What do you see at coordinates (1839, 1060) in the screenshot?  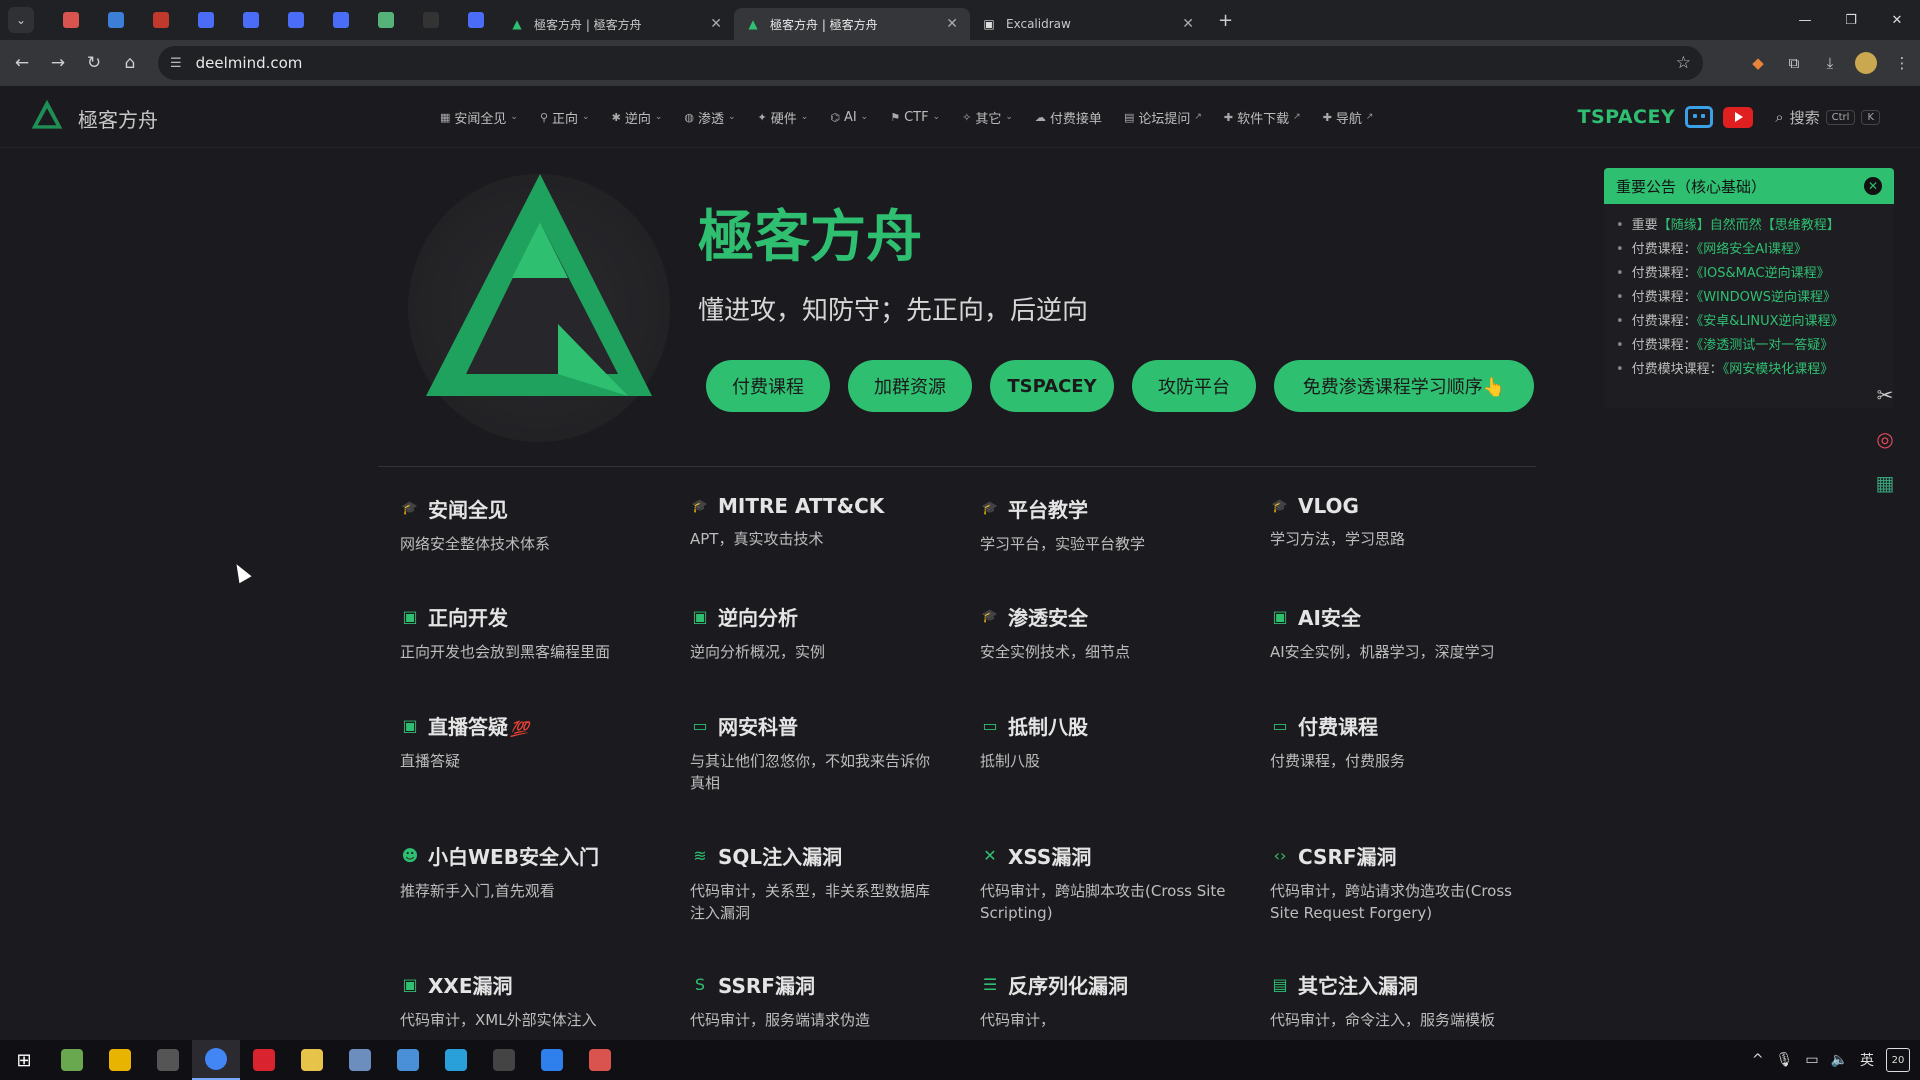 I see `volume-icon: 🔈` at bounding box center [1839, 1060].